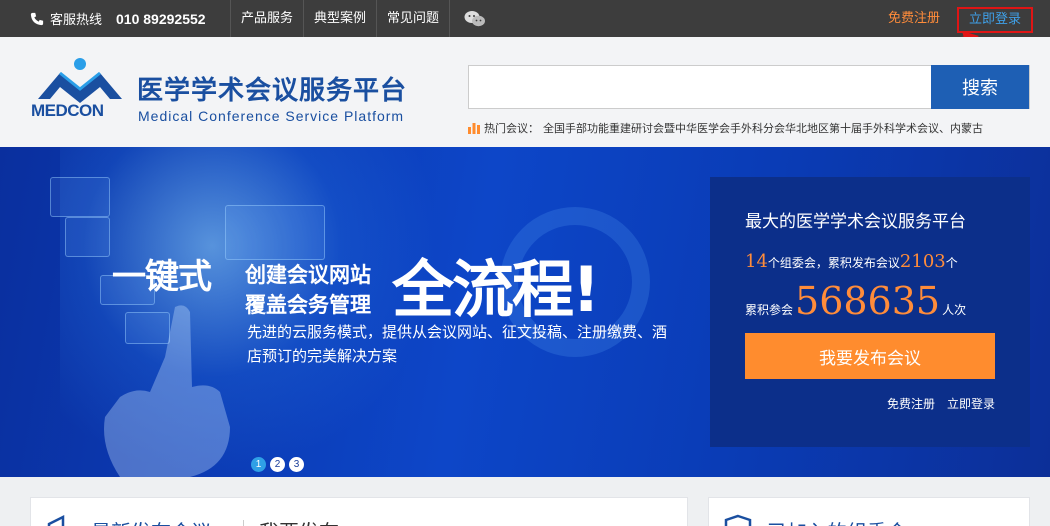 Image resolution: width=1050 pixels, height=526 pixels. Describe the element at coordinates (296, 464) in the screenshot. I see `carousel-dot-3: 3` at that location.